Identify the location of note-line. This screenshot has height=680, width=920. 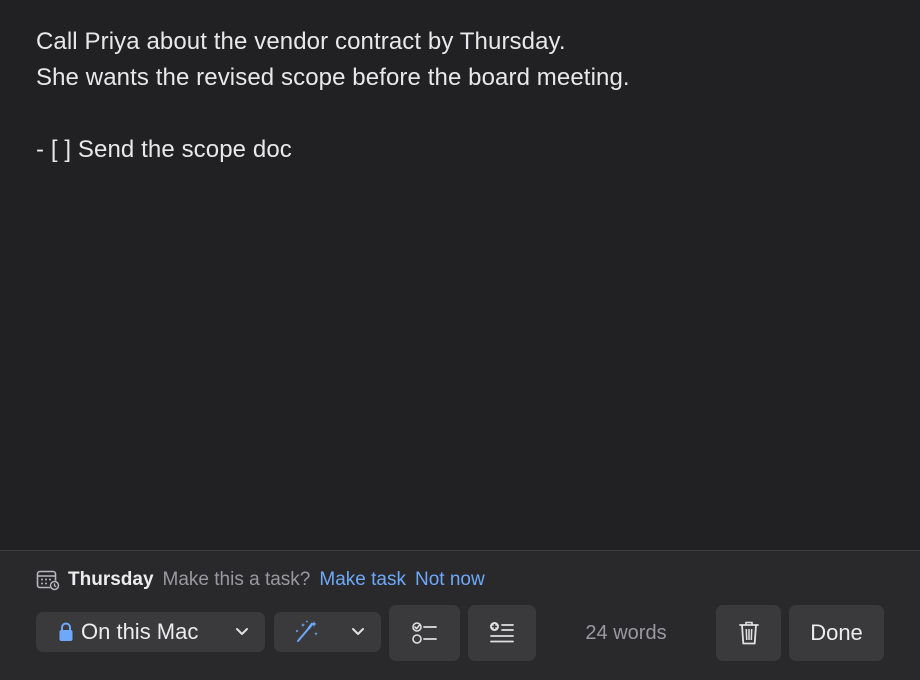
(461, 114).